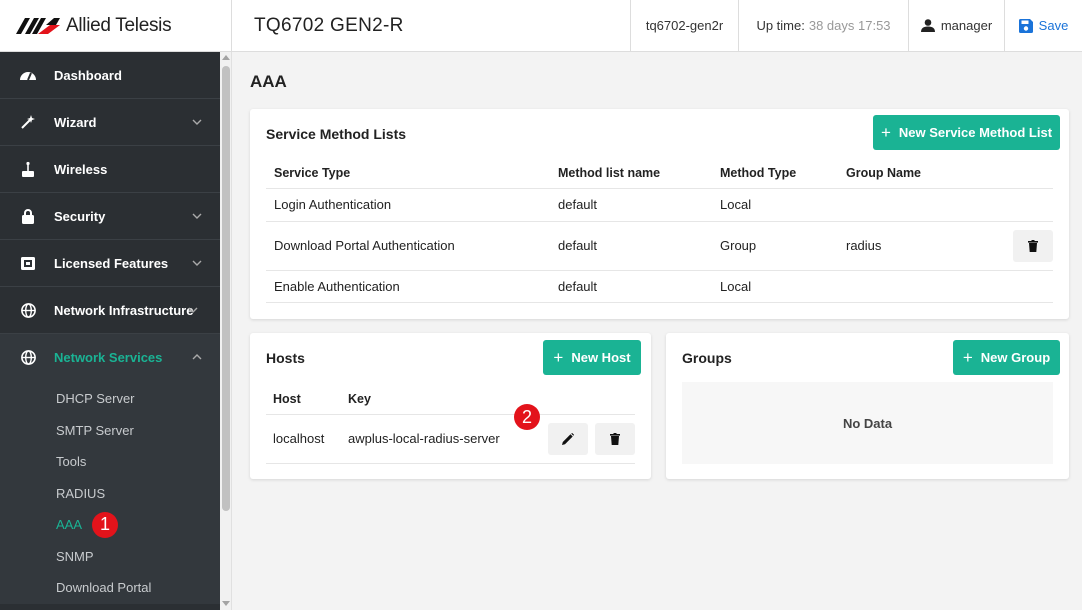  What do you see at coordinates (119, 25) in the screenshot?
I see `brand-name: Allied Telesis` at bounding box center [119, 25].